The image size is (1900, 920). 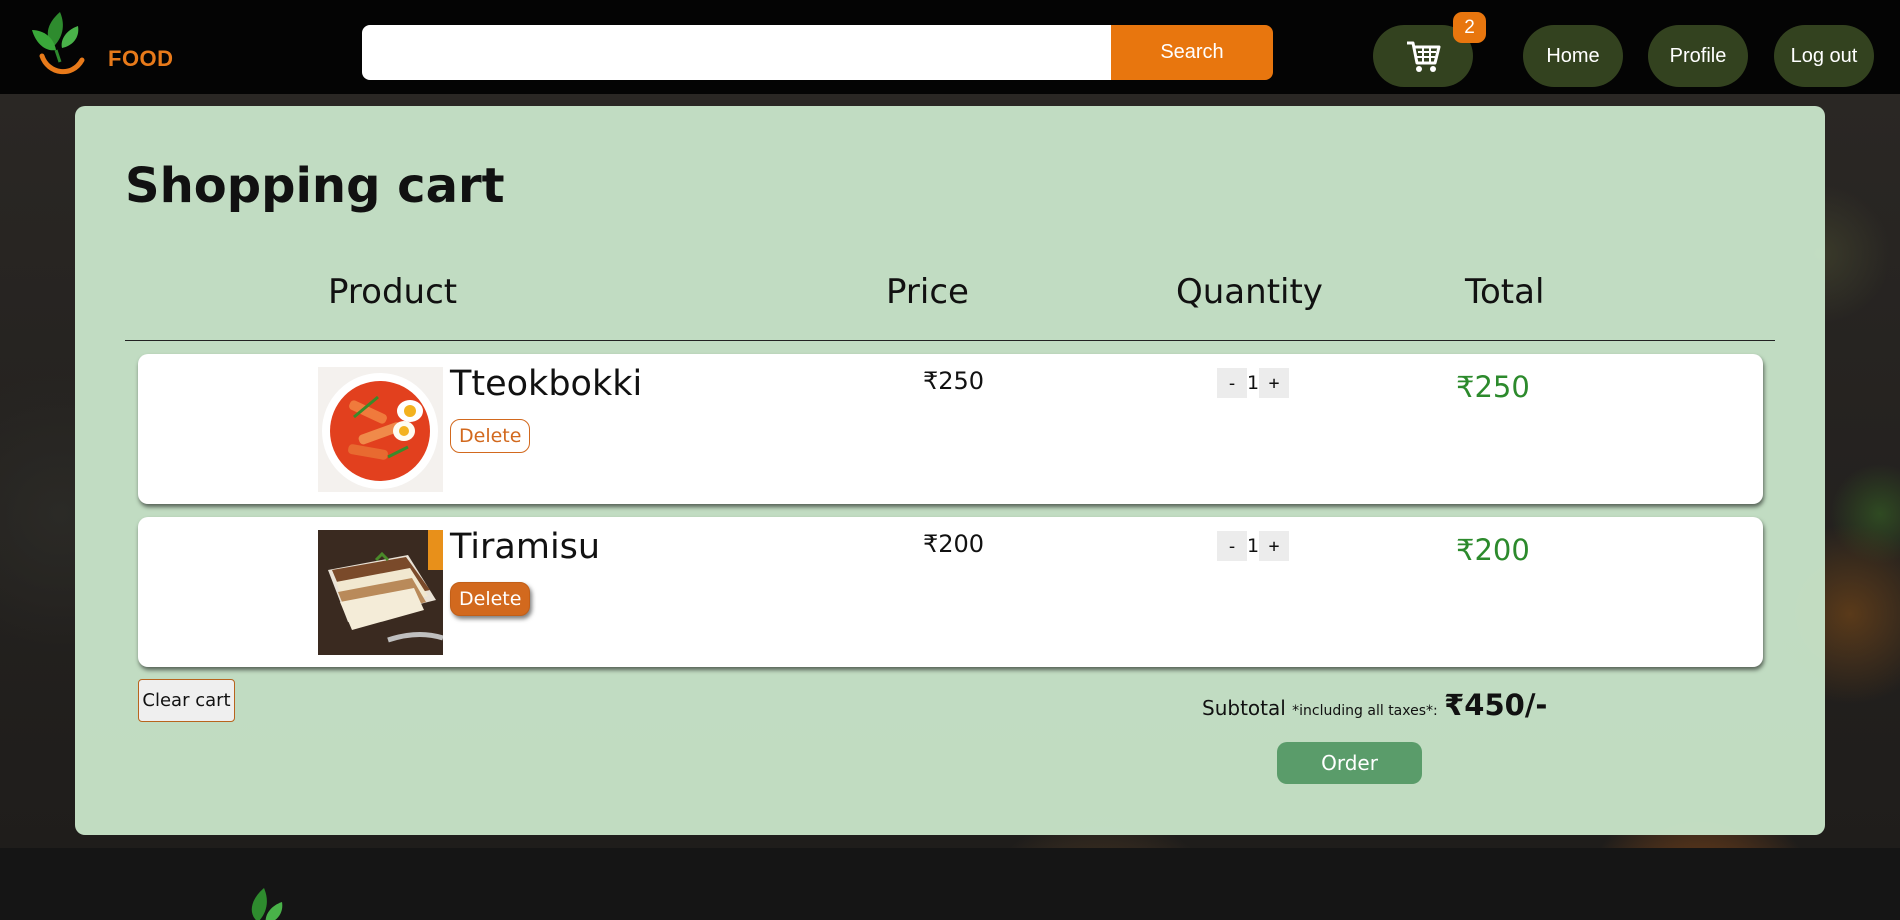 What do you see at coordinates (1244, 708) in the screenshot?
I see `subtotal-label: Subtotal` at bounding box center [1244, 708].